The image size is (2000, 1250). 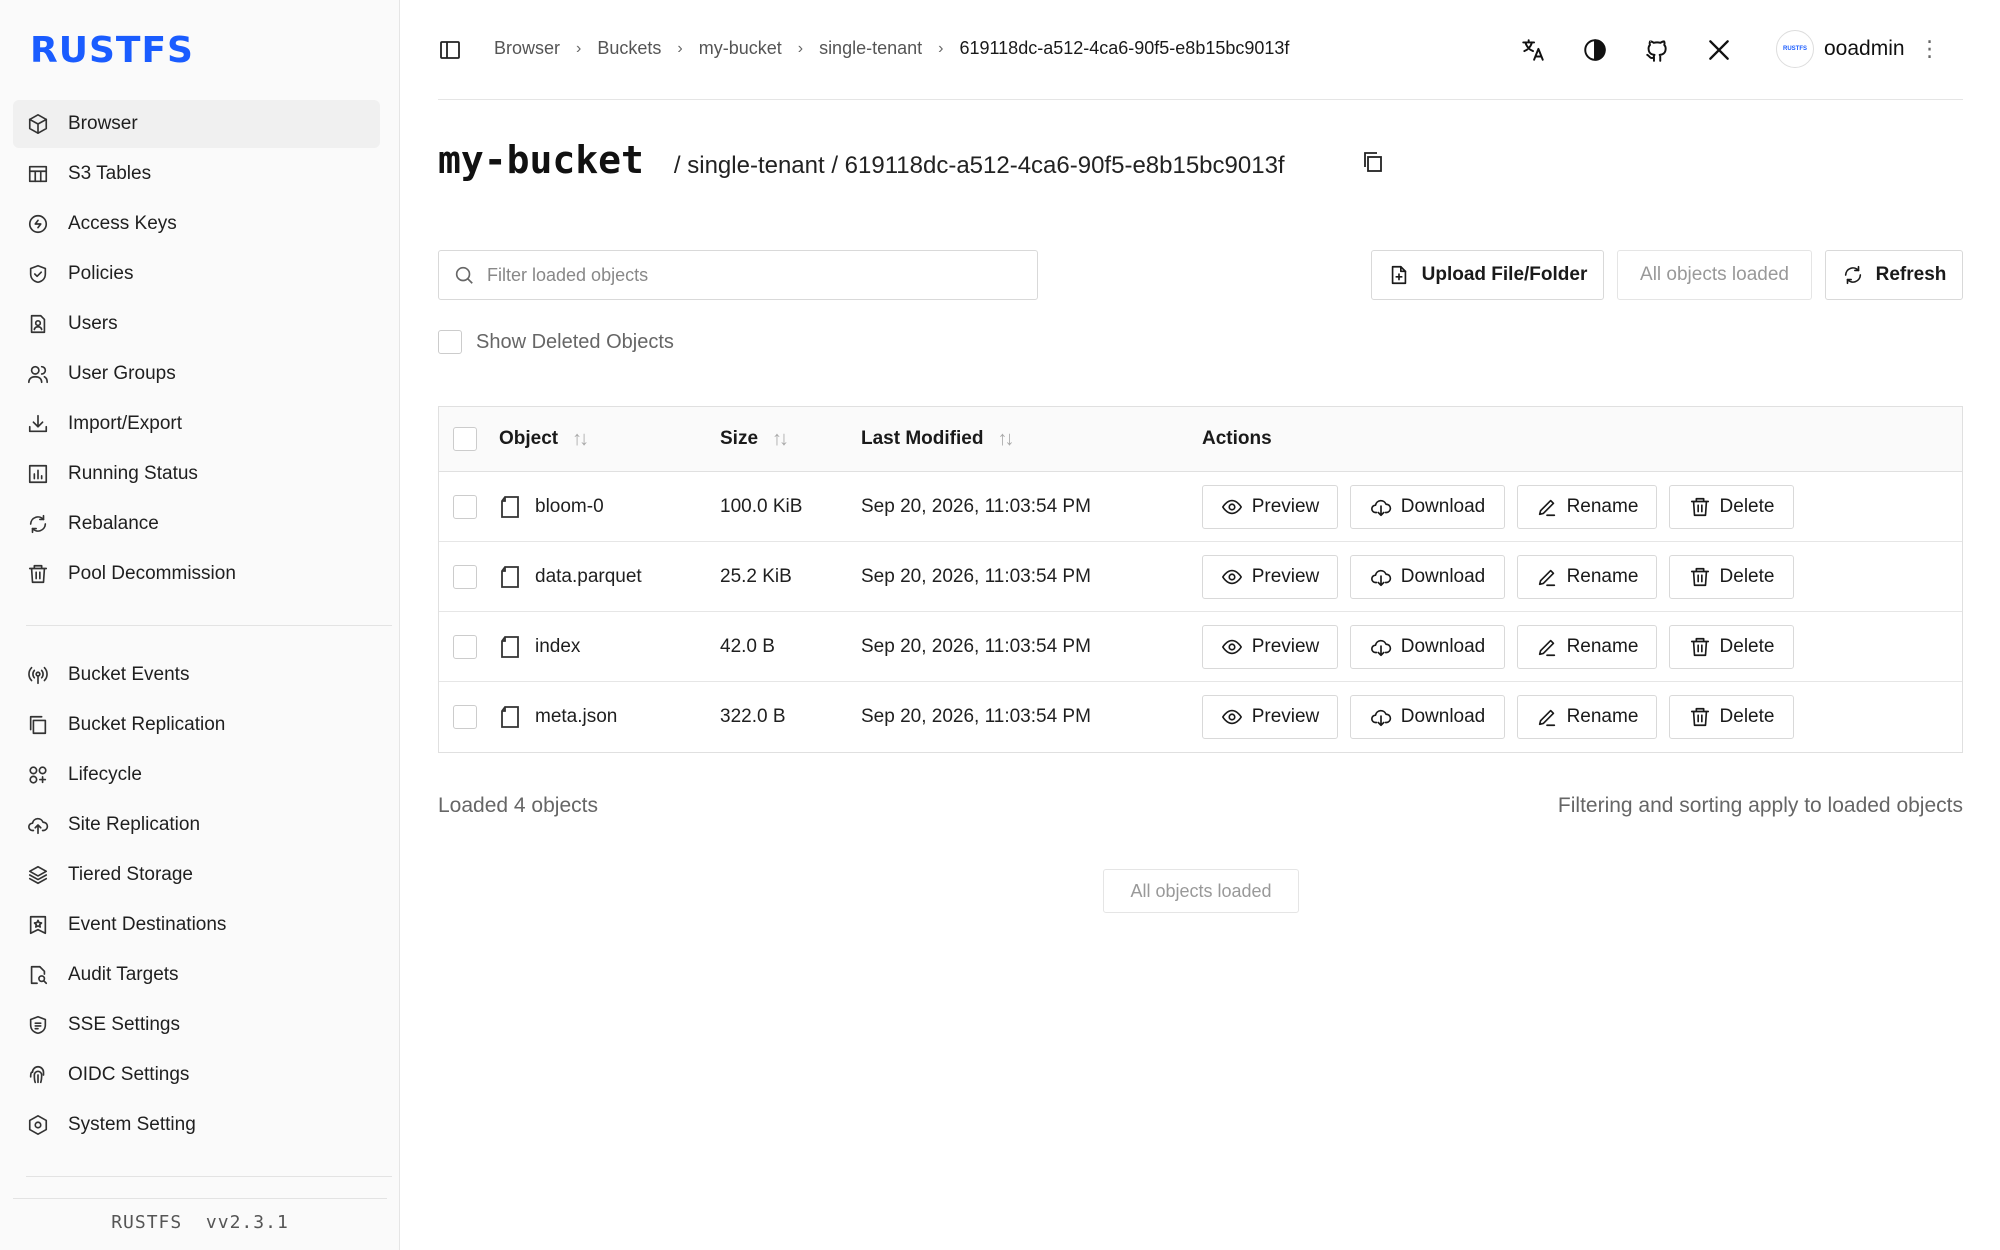 What do you see at coordinates (196, 1025) in the screenshot?
I see `sidebar-item-sse-settings: SSE Settings` at bounding box center [196, 1025].